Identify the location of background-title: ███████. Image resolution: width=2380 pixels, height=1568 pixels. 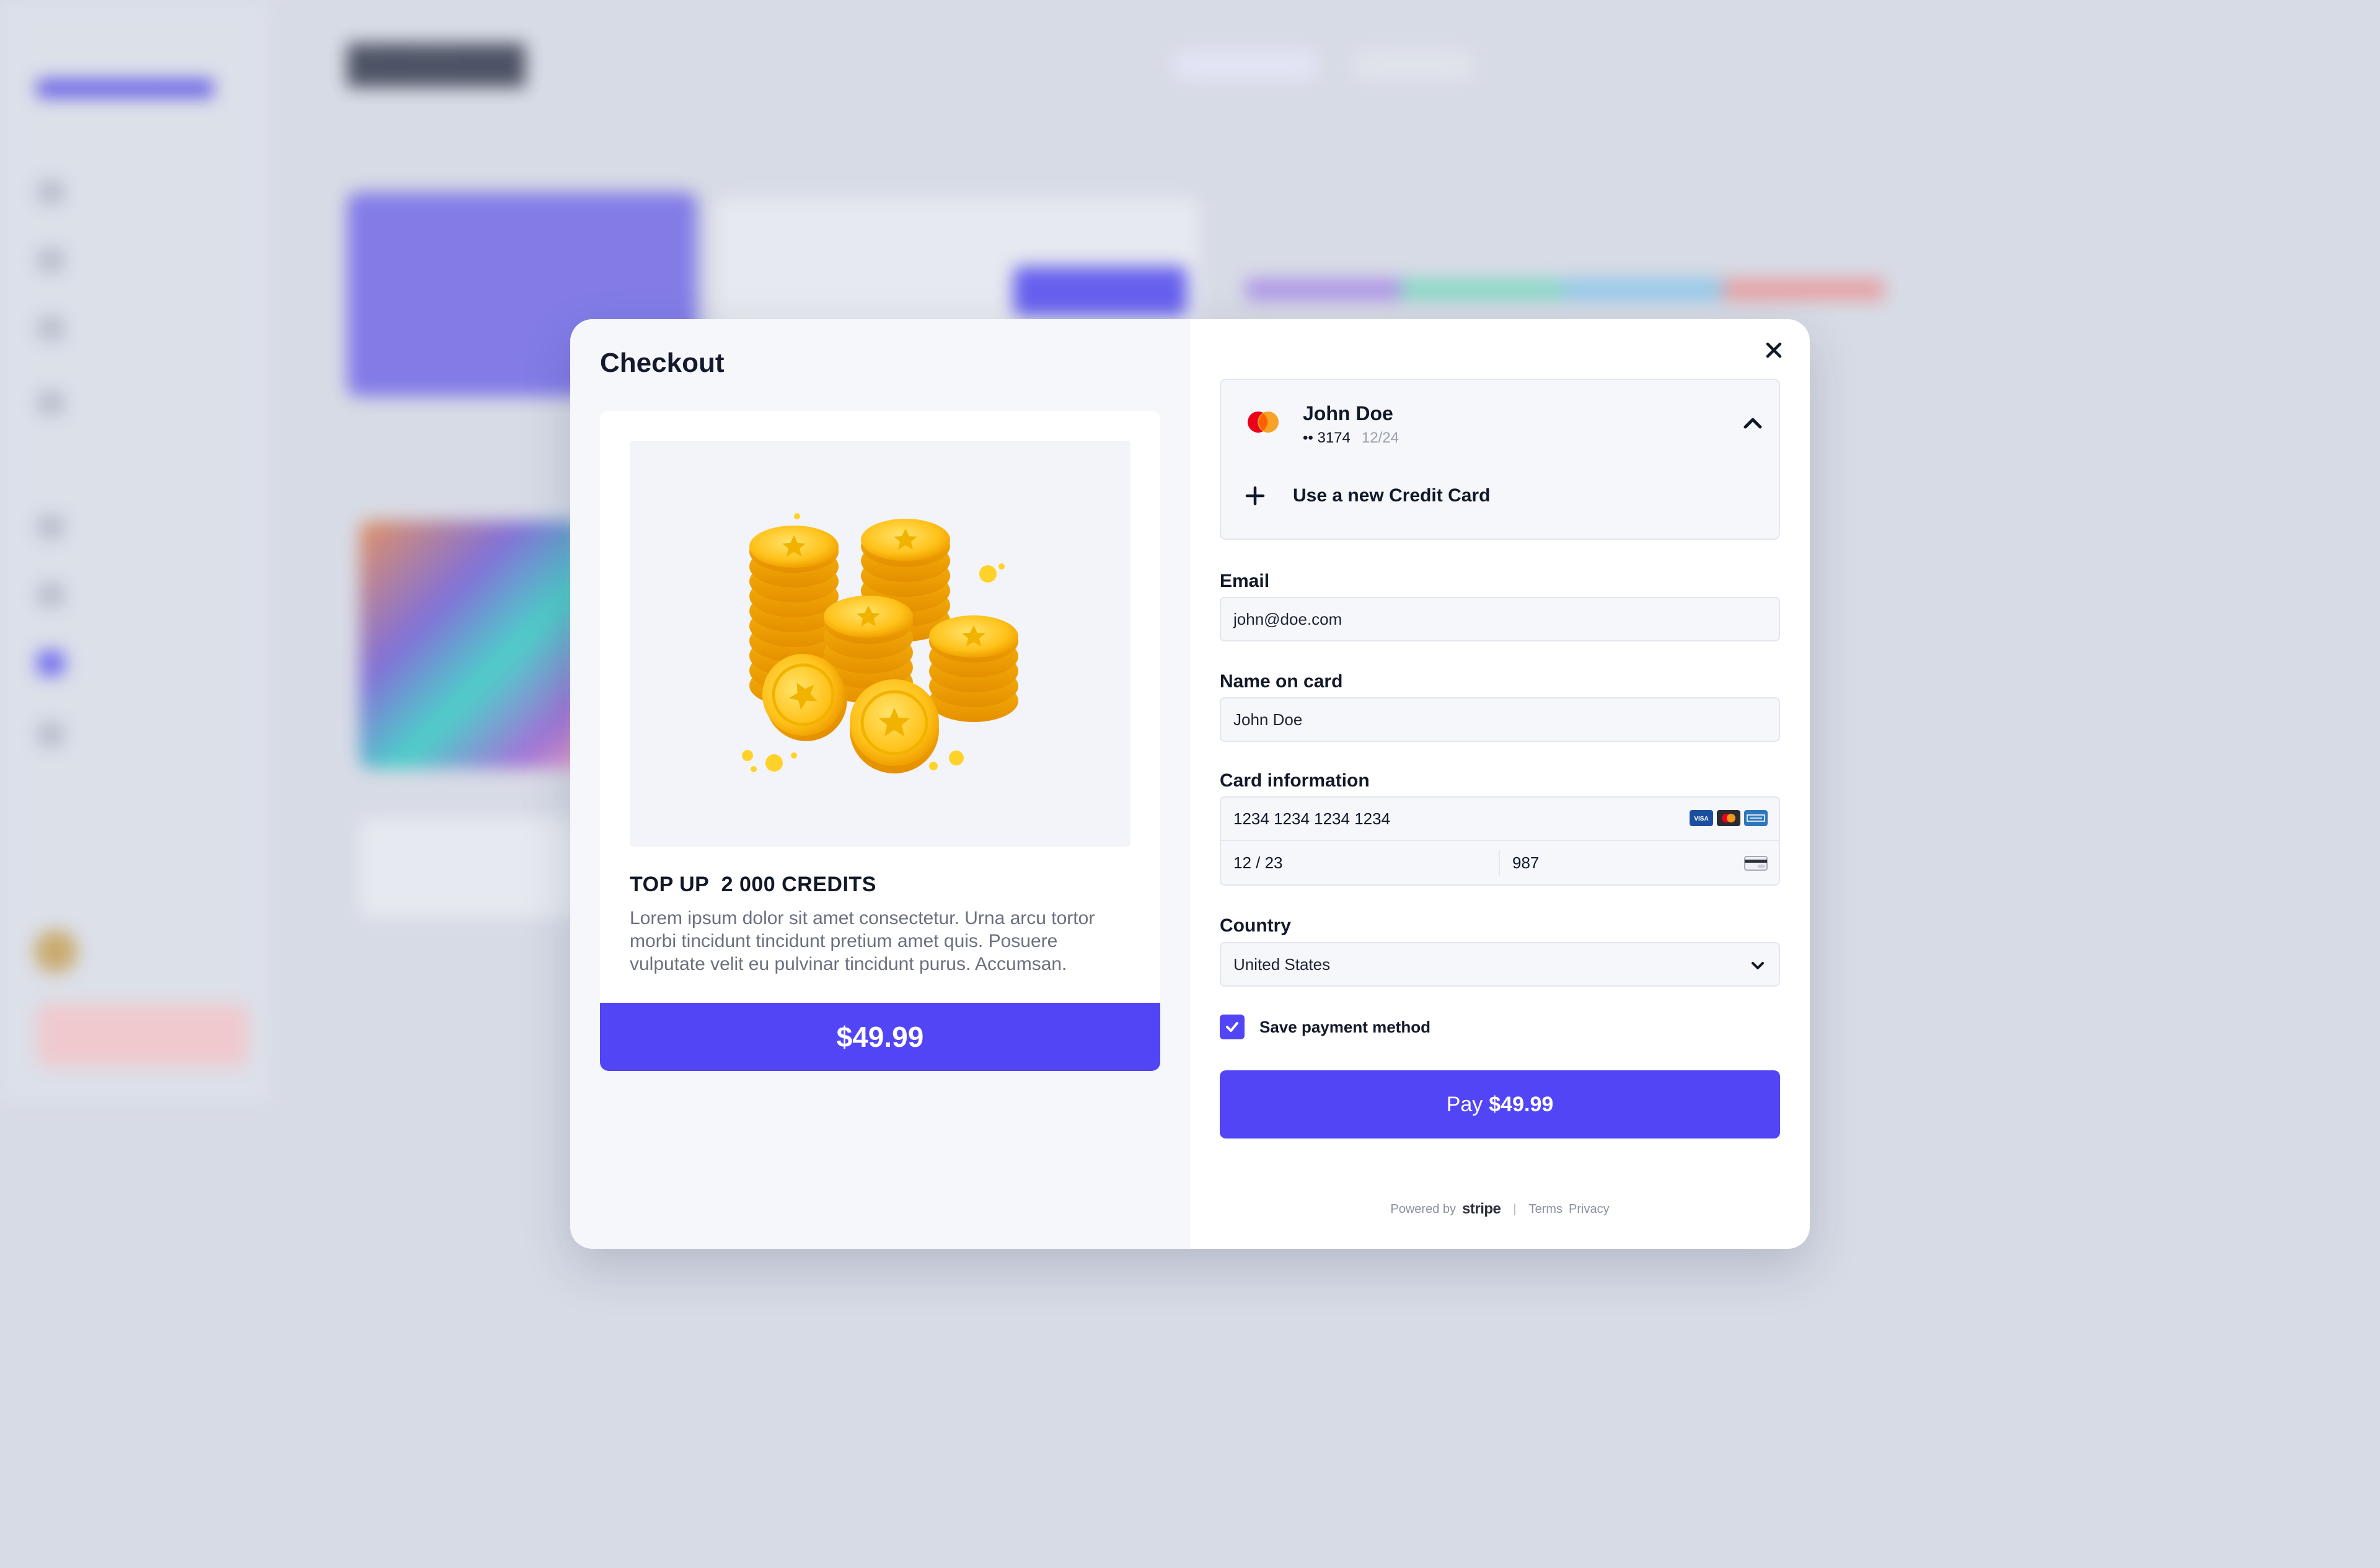
(436, 64).